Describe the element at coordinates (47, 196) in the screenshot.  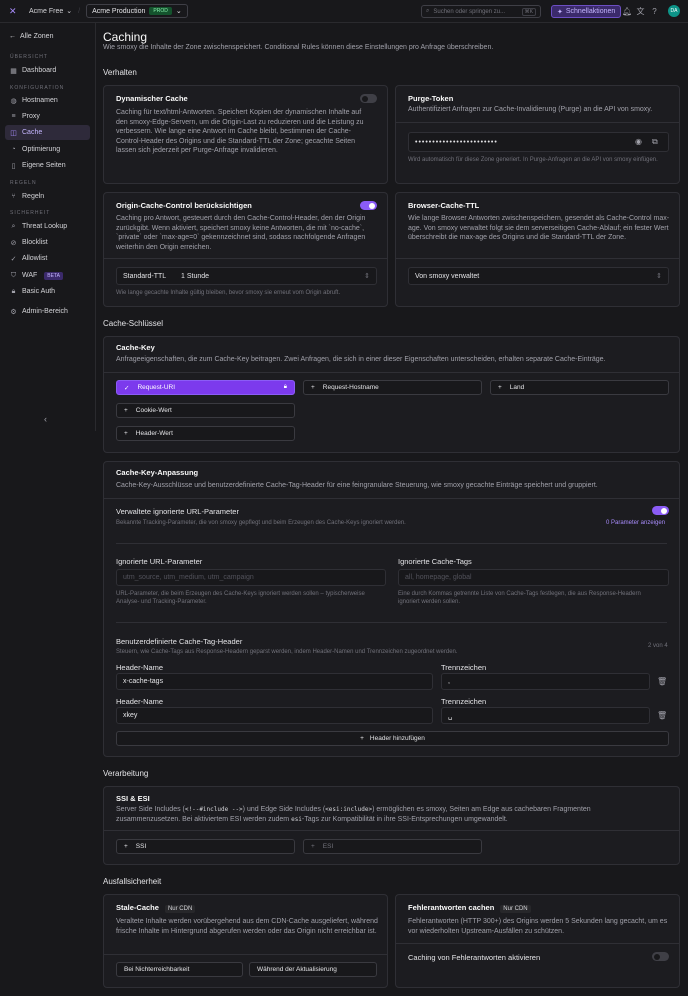
I see `sidebar-item-rules: ⑂ Regeln` at that location.